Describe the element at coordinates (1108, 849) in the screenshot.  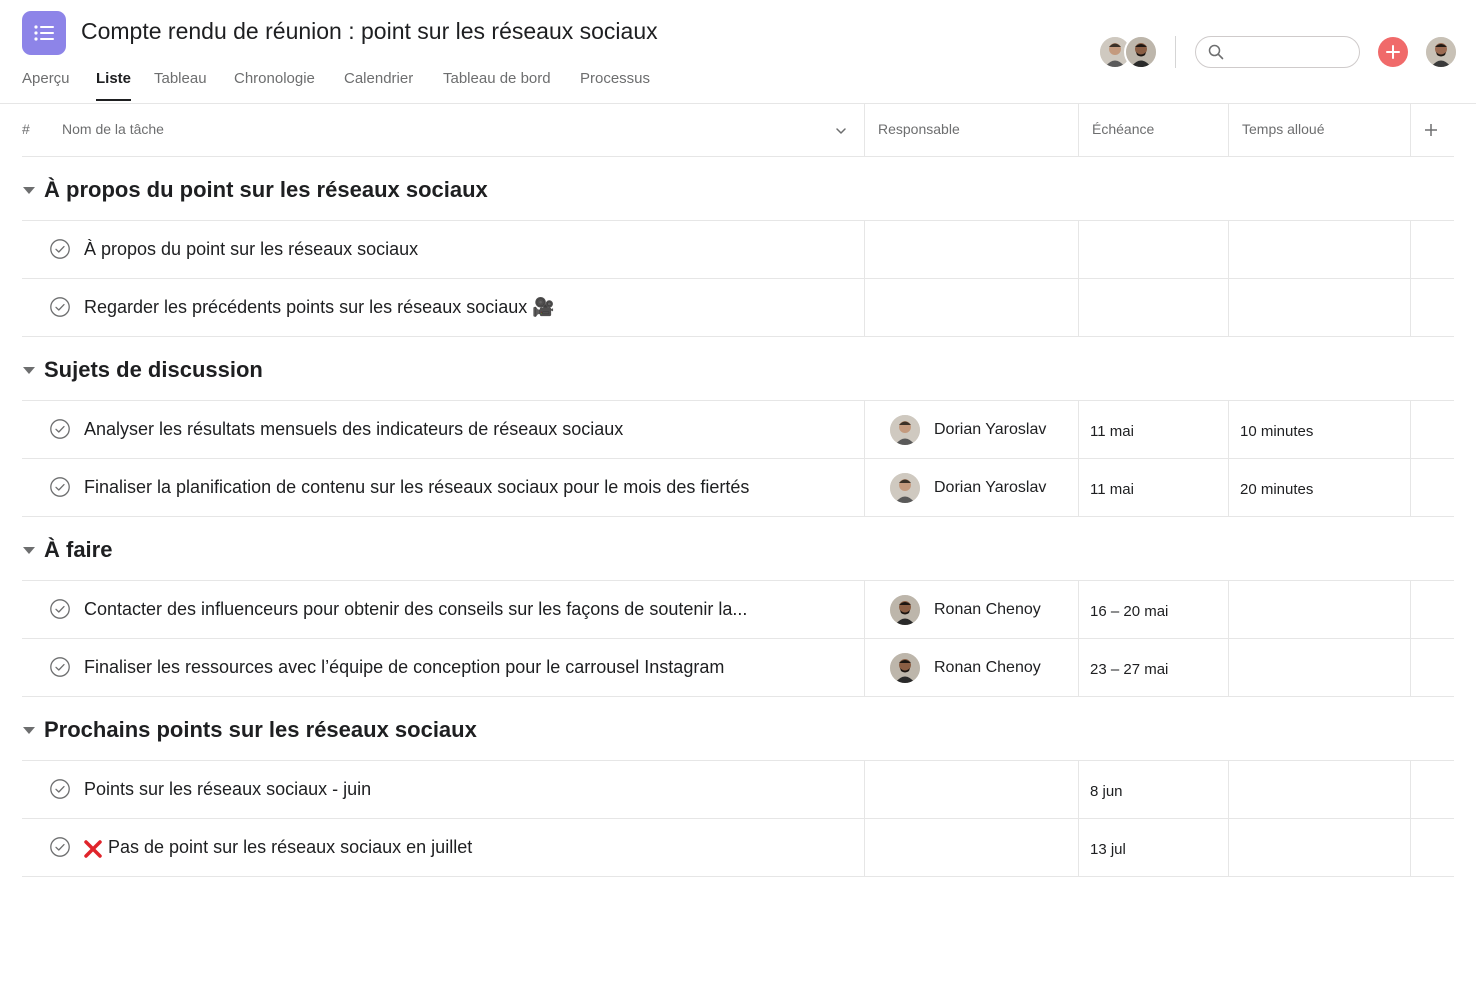
I see `due-date: 13 jul` at that location.